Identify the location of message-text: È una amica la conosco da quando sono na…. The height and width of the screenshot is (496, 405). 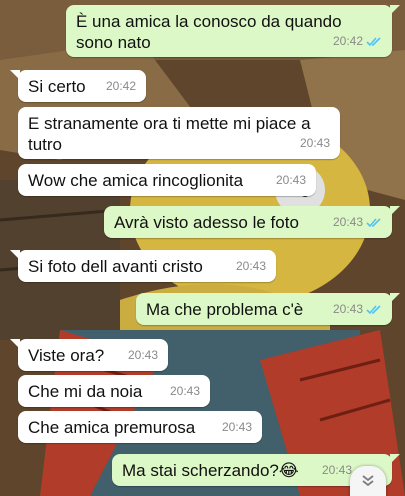
(209, 32).